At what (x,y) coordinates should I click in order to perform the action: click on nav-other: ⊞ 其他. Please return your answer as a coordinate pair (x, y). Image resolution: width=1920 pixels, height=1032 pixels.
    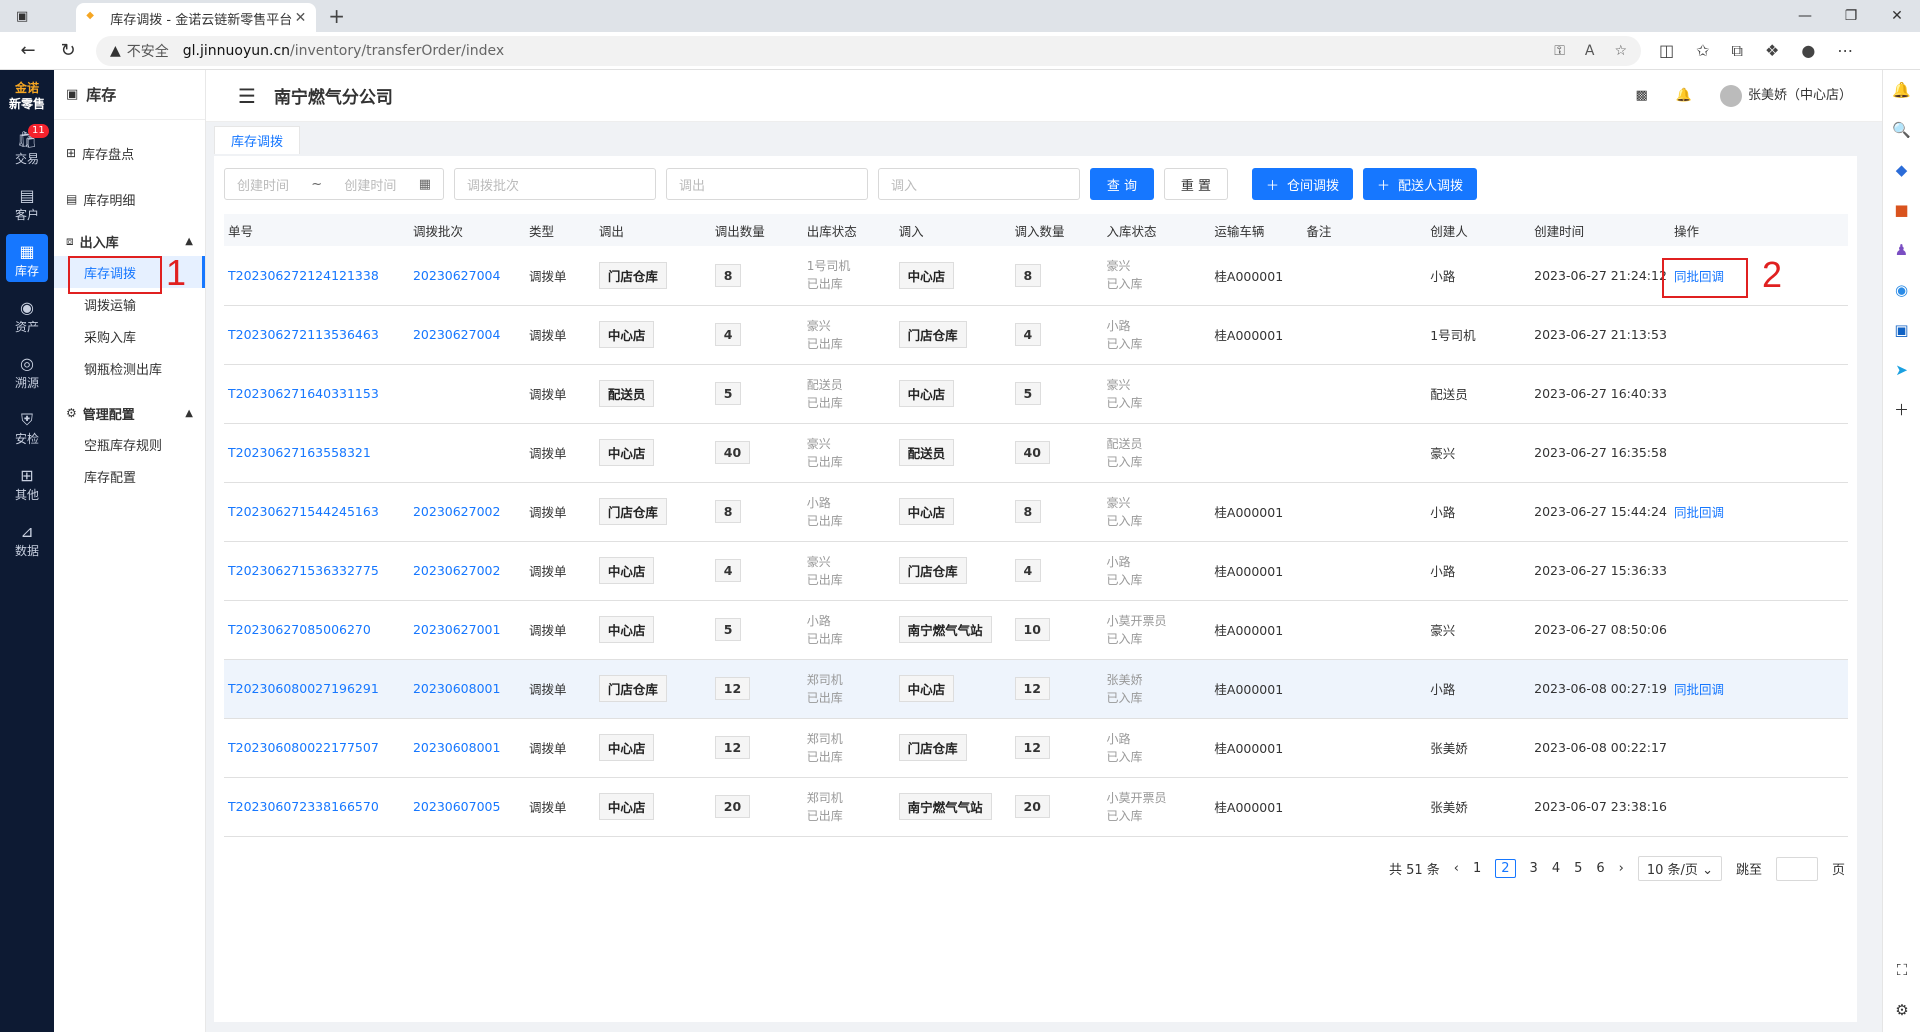
    Looking at the image, I should click on (27, 486).